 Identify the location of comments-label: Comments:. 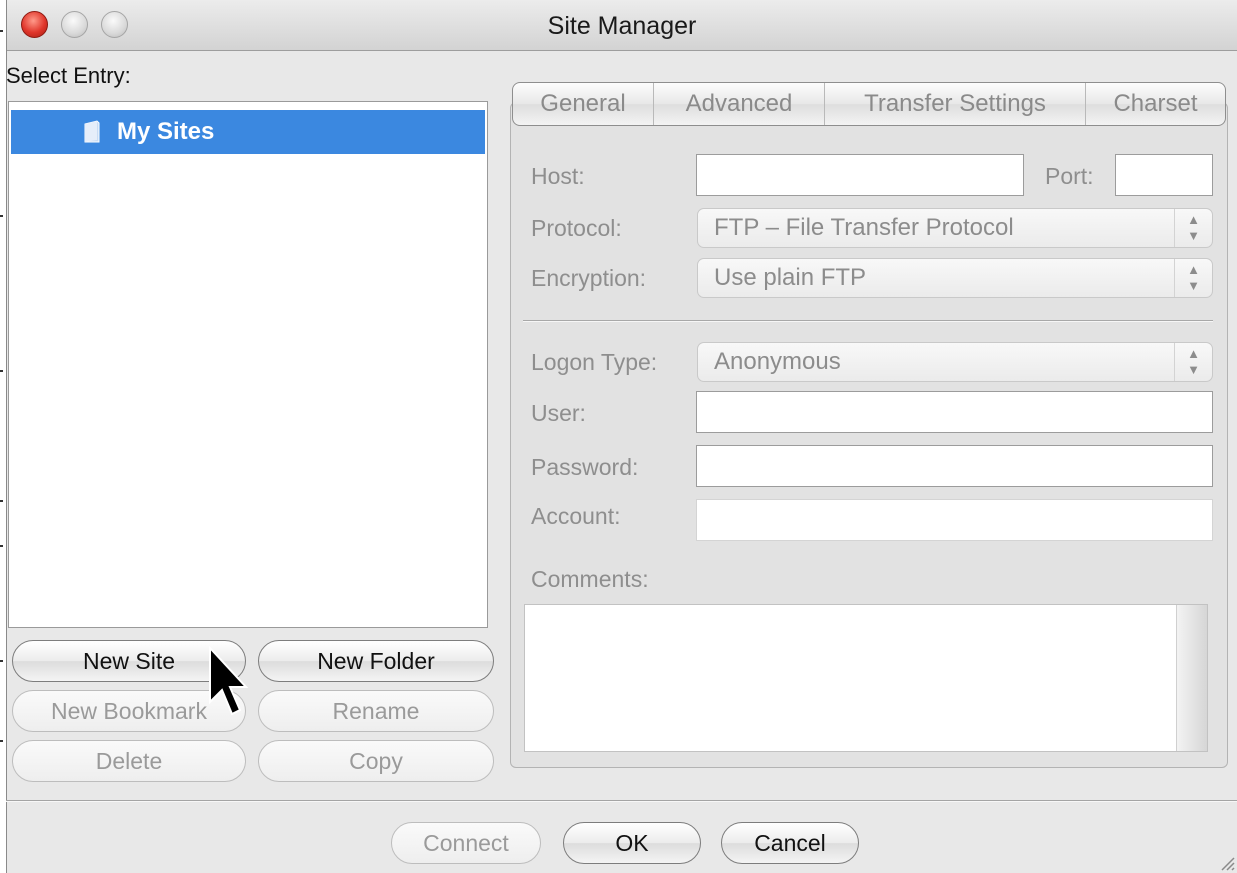
(590, 579).